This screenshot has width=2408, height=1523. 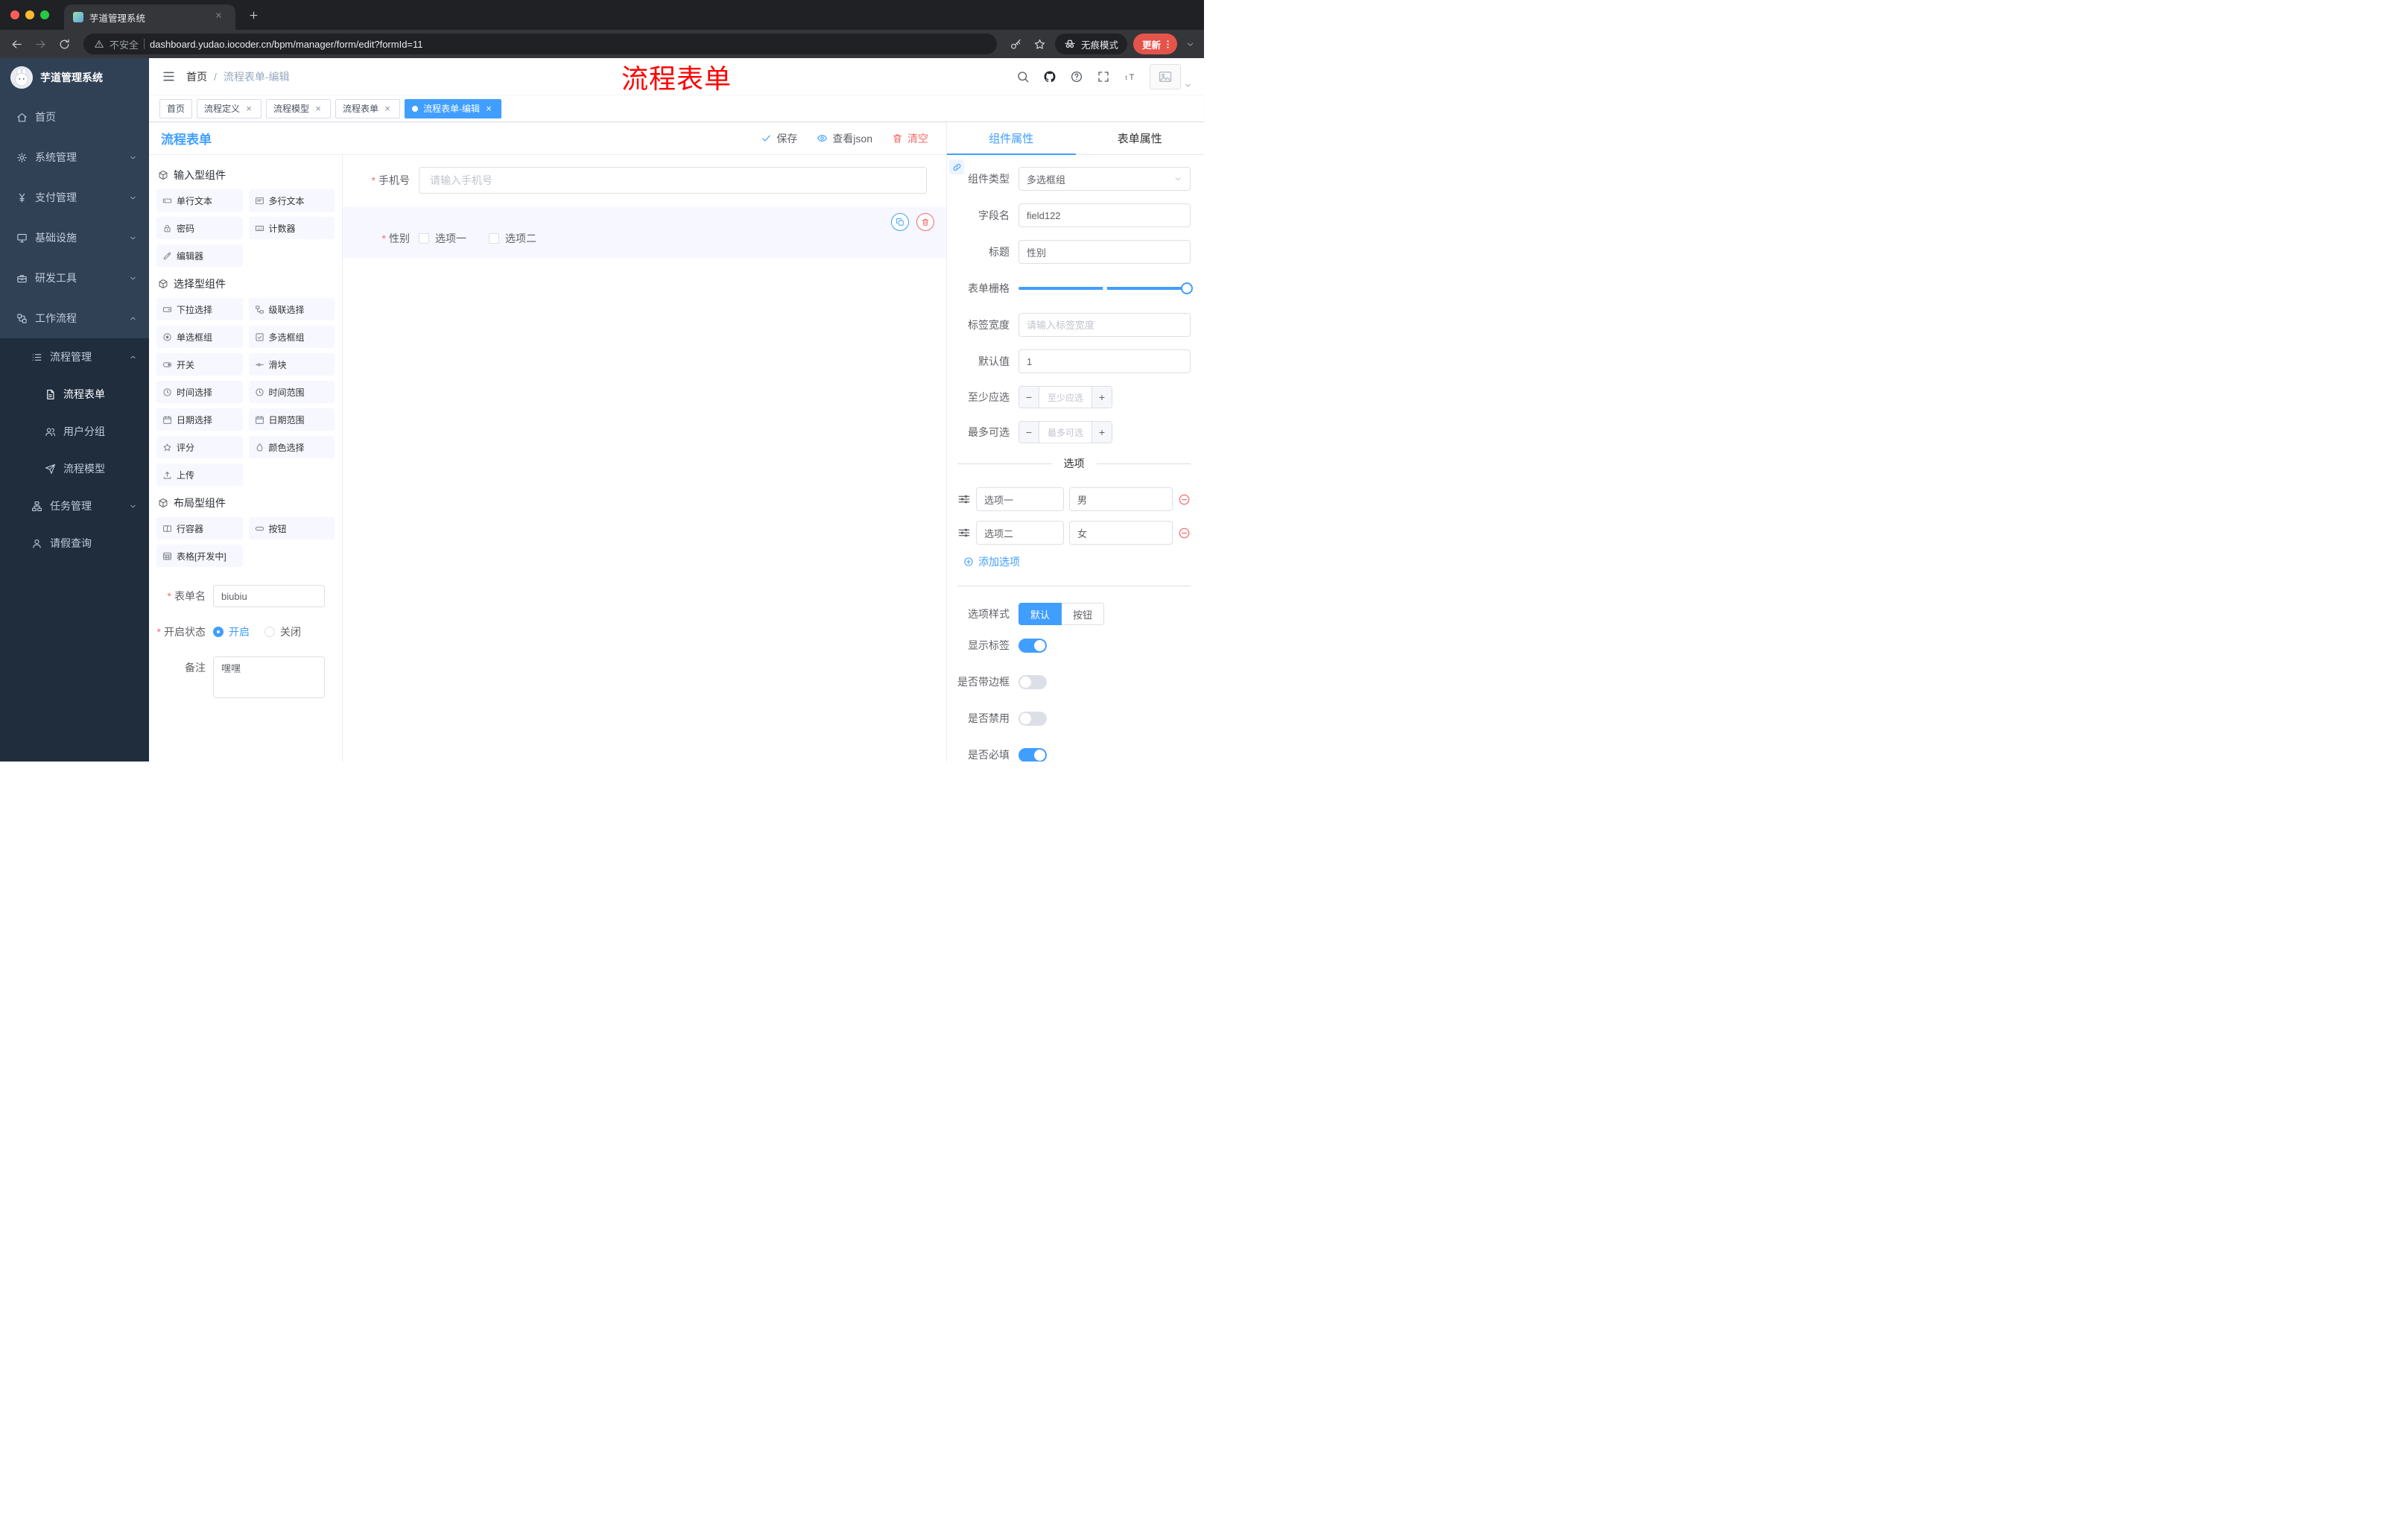 I want to click on browser-tab: 芋道管理系统, so click(x=149, y=17).